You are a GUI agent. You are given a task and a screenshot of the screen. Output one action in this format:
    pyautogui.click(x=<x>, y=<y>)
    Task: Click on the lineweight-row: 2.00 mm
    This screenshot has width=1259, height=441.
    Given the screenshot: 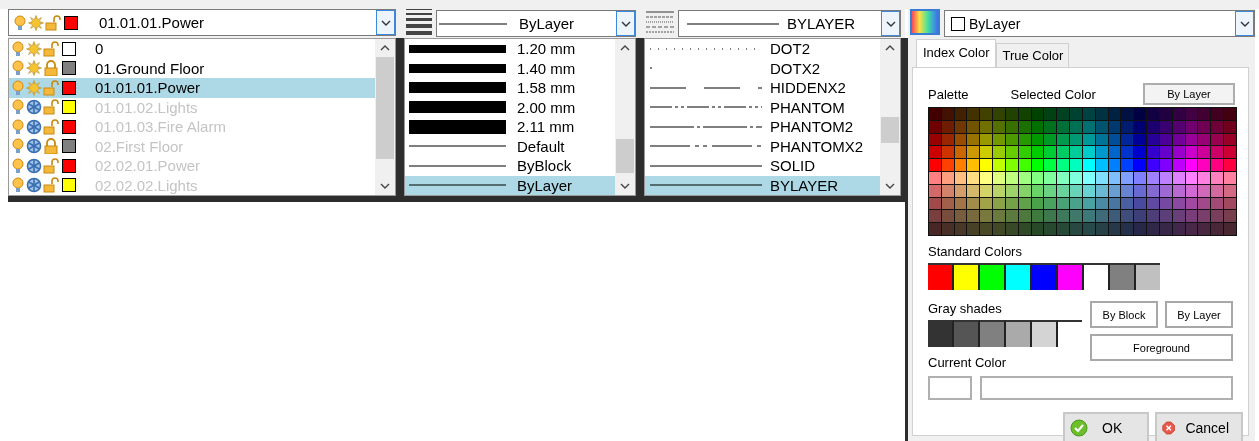 What is the action you would take?
    pyautogui.click(x=510, y=107)
    